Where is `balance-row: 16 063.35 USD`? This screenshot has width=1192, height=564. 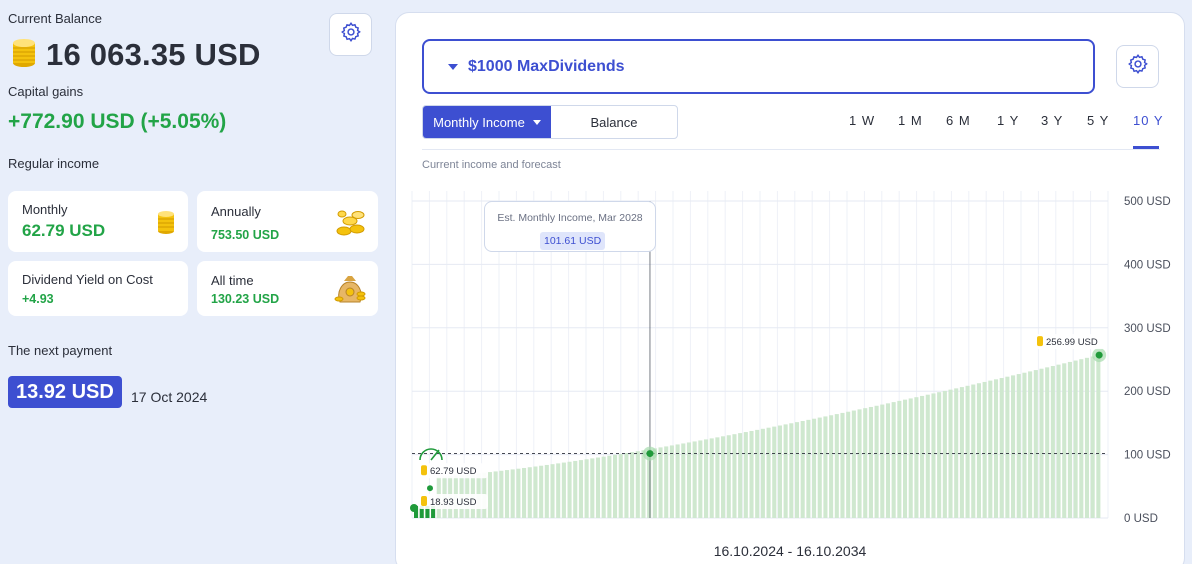 balance-row: 16 063.35 USD is located at coordinates (135, 54).